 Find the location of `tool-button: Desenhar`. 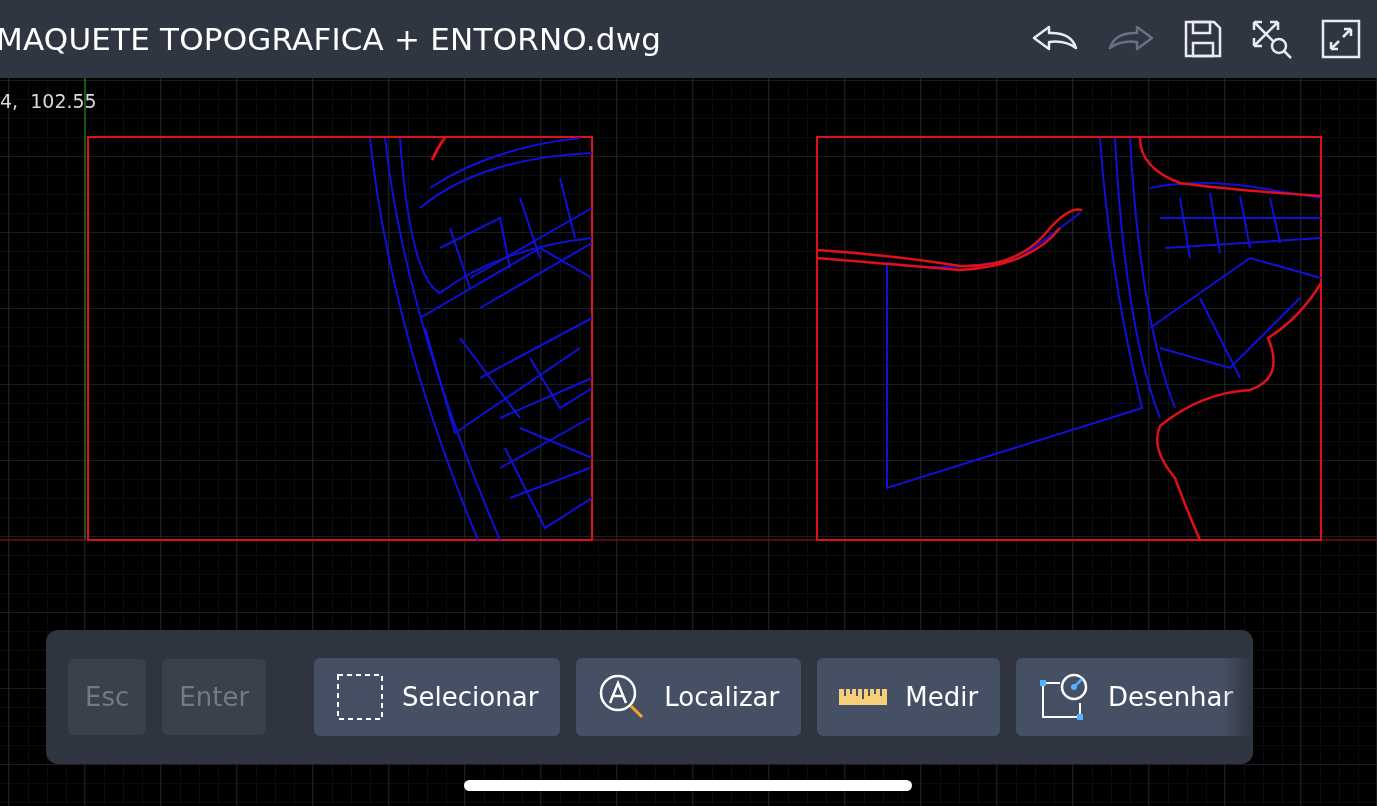

tool-button: Desenhar is located at coordinates (1134, 697).